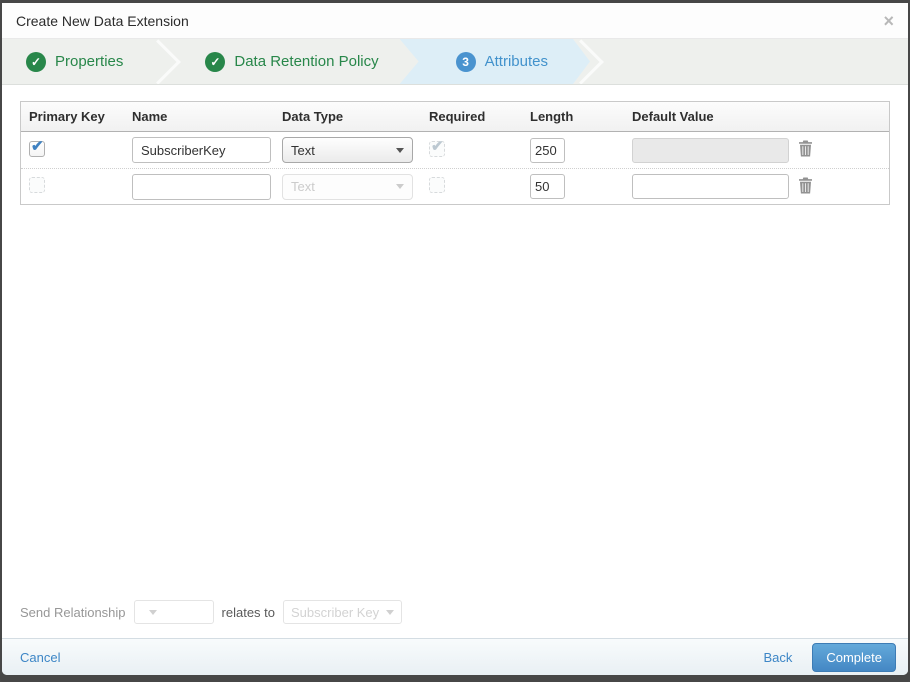  What do you see at coordinates (466, 62) in the screenshot?
I see `step-number-badge: 3` at bounding box center [466, 62].